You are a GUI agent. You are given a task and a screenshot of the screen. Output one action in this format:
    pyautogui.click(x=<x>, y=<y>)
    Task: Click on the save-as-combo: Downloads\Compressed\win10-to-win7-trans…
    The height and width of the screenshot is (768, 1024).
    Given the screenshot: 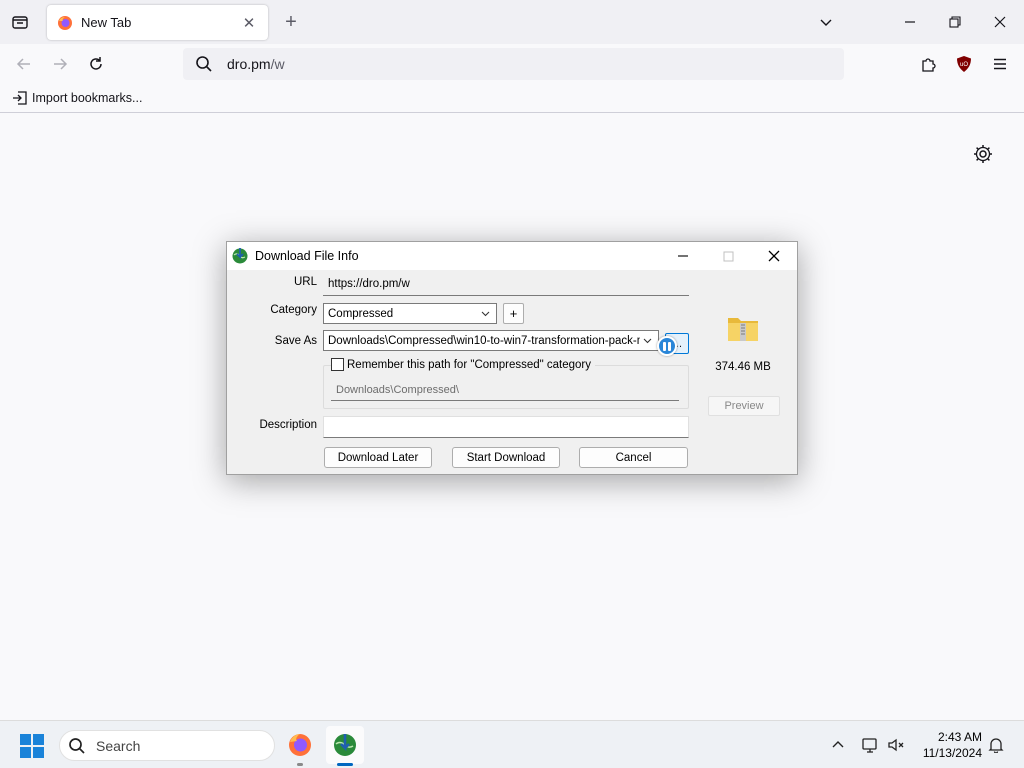 What is the action you would take?
    pyautogui.click(x=491, y=340)
    